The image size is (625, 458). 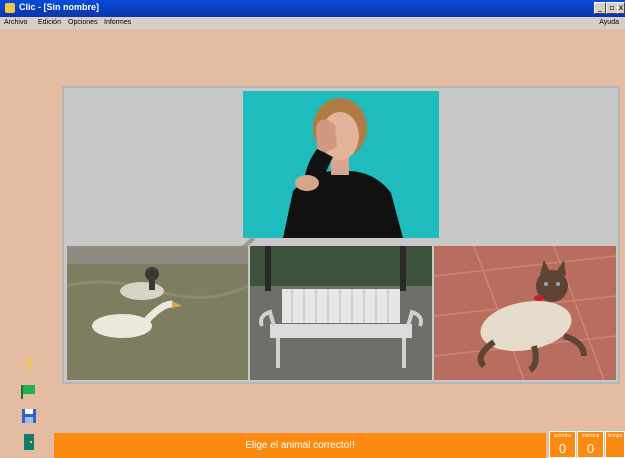 I want to click on option-cell-ducks, so click(x=157, y=313).